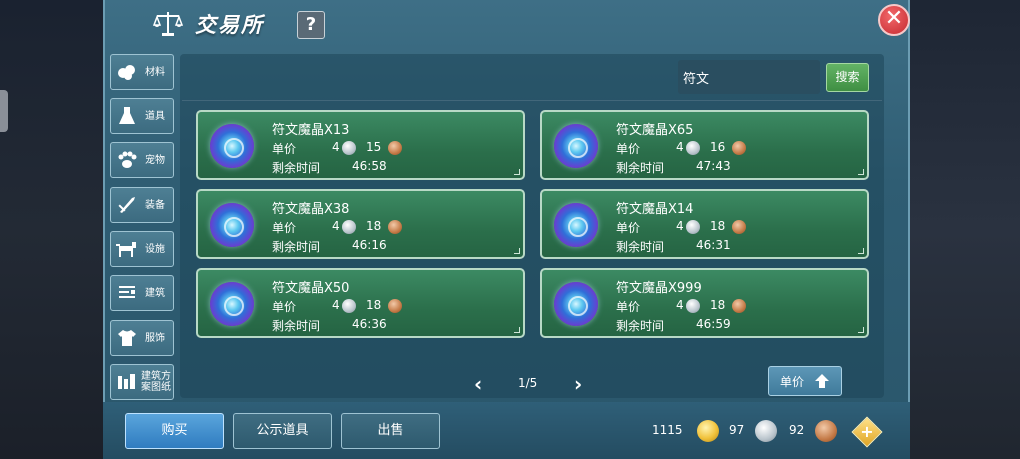 The image size is (1020, 459). What do you see at coordinates (528, 383) in the screenshot?
I see `page-indicator: 1/5` at bounding box center [528, 383].